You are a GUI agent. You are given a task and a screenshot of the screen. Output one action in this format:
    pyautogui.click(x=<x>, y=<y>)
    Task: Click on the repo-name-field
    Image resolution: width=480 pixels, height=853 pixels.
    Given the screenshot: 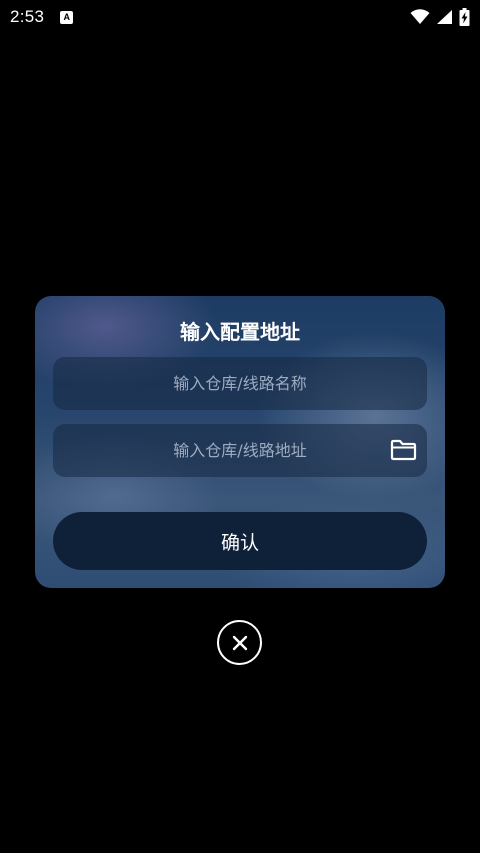 What is the action you would take?
    pyautogui.click(x=240, y=383)
    